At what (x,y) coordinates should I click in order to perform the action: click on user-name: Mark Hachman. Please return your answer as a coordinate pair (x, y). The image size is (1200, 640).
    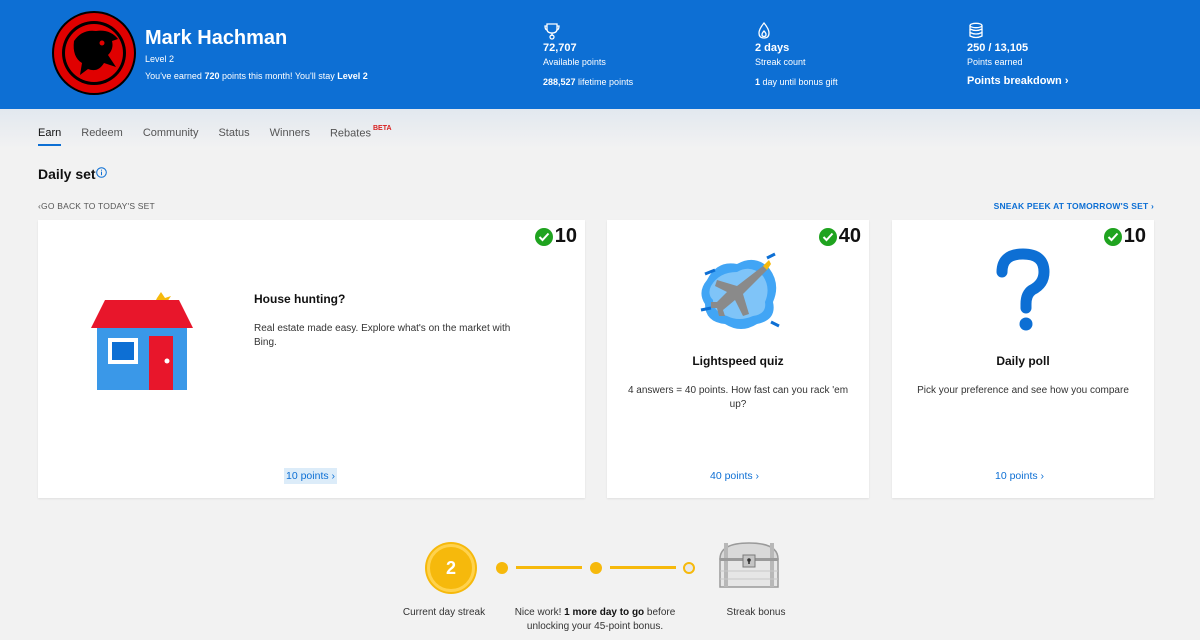
    Looking at the image, I should click on (216, 38).